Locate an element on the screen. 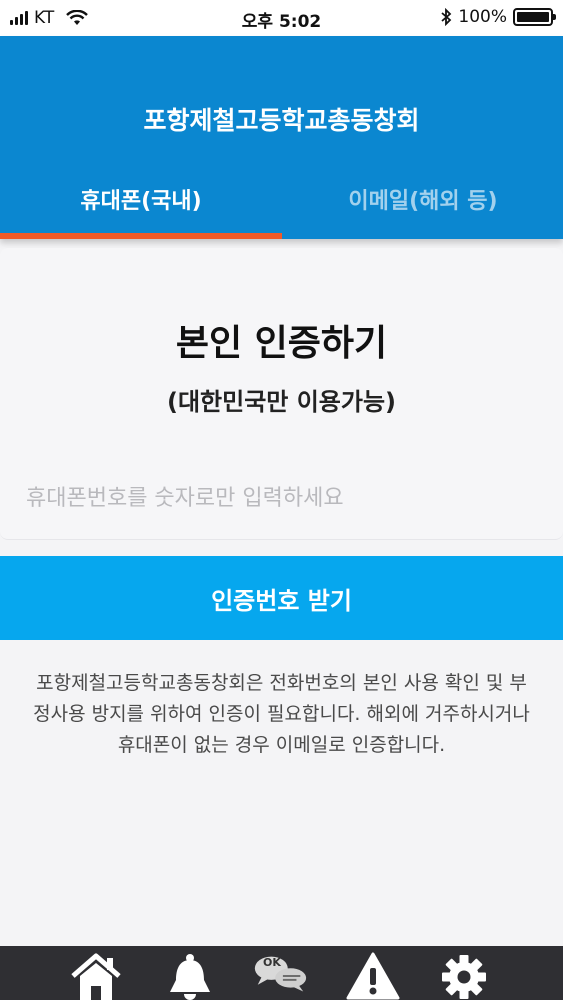 The width and height of the screenshot is (563, 1000). tab-email: 이메일(해외 등) is located at coordinates (422, 207).